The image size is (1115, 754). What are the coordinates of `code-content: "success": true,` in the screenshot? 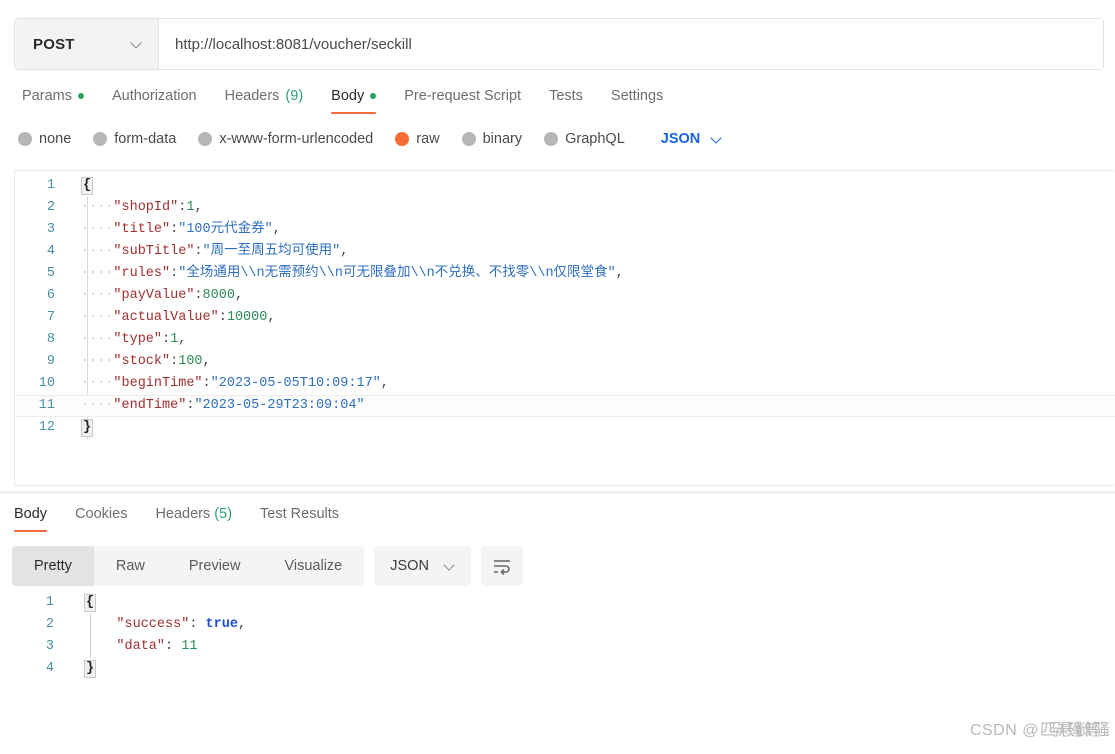 It's located at (181, 624).